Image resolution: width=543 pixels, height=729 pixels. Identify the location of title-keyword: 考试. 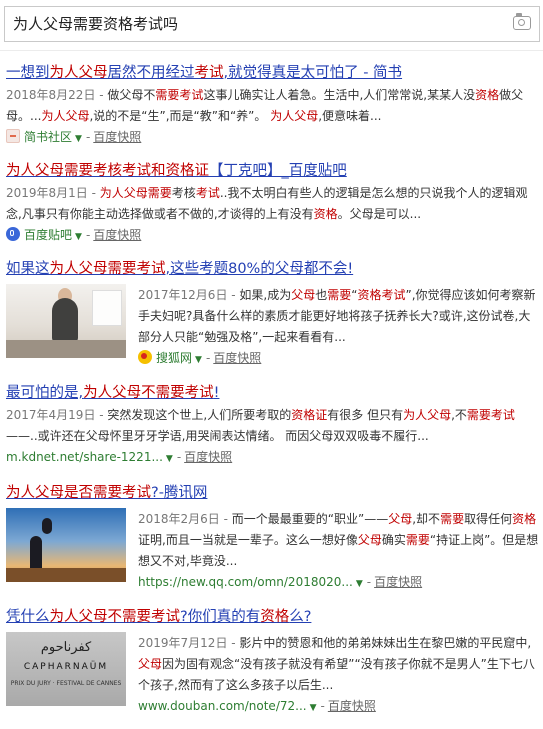
(209, 73).